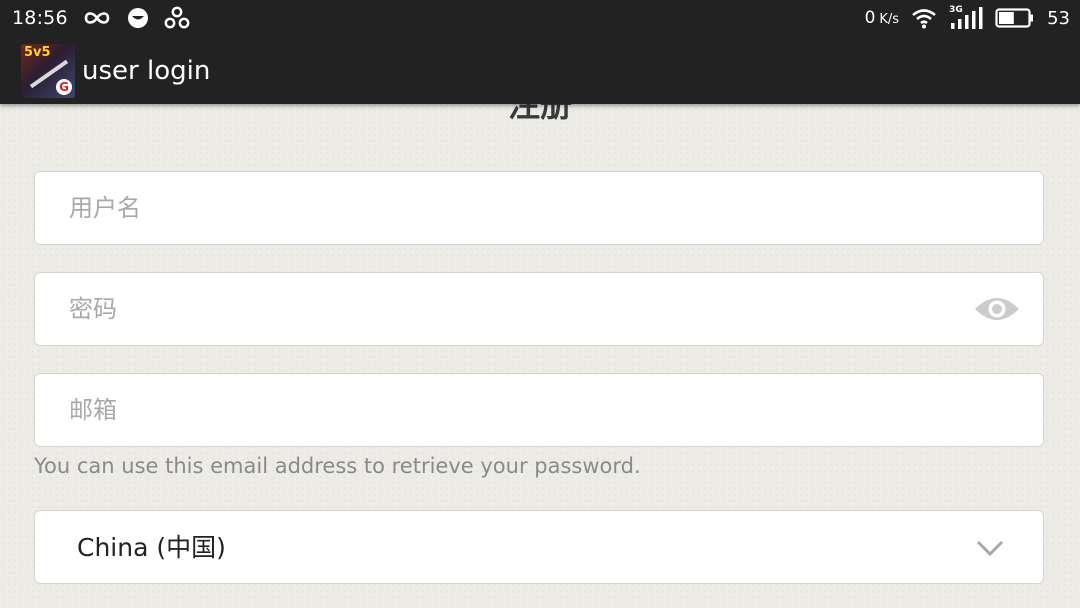  What do you see at coordinates (924, 18) in the screenshot?
I see `wifi-icon` at bounding box center [924, 18].